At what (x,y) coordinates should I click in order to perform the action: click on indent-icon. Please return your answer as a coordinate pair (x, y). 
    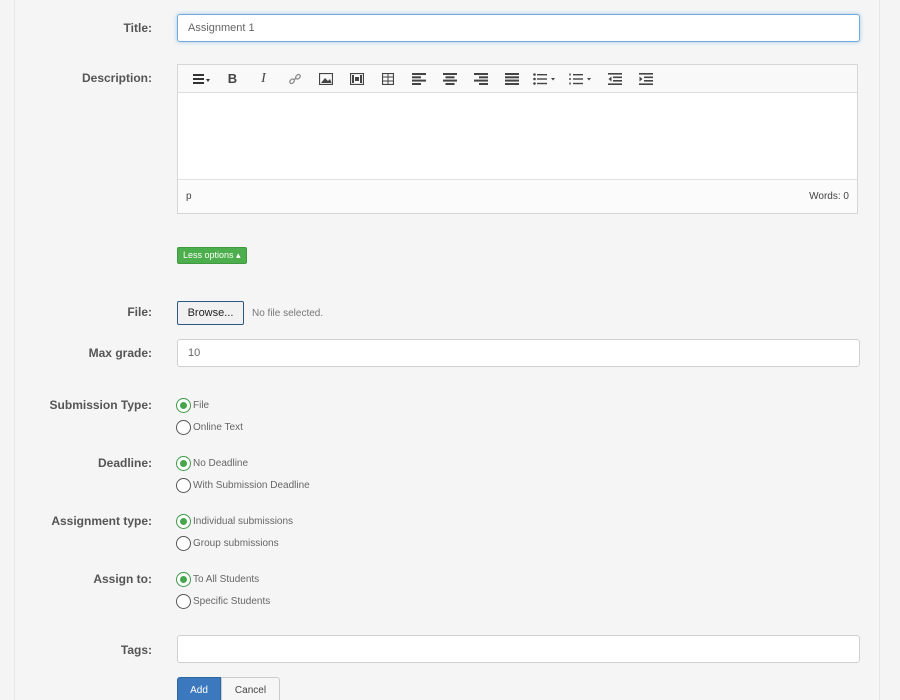
    Looking at the image, I should click on (645, 79).